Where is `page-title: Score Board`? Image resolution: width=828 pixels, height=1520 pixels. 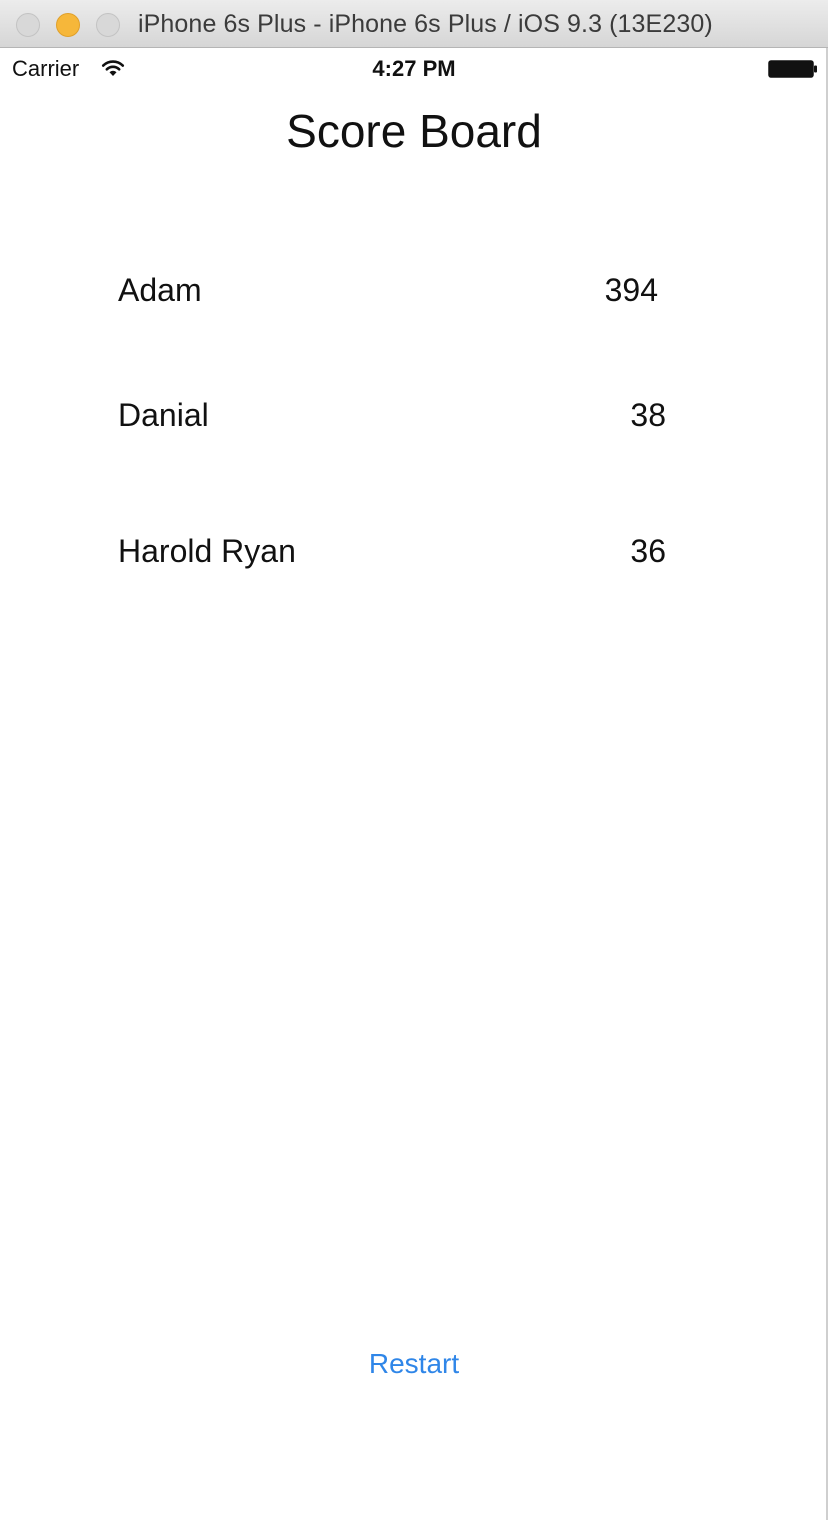
page-title: Score Board is located at coordinates (414, 131).